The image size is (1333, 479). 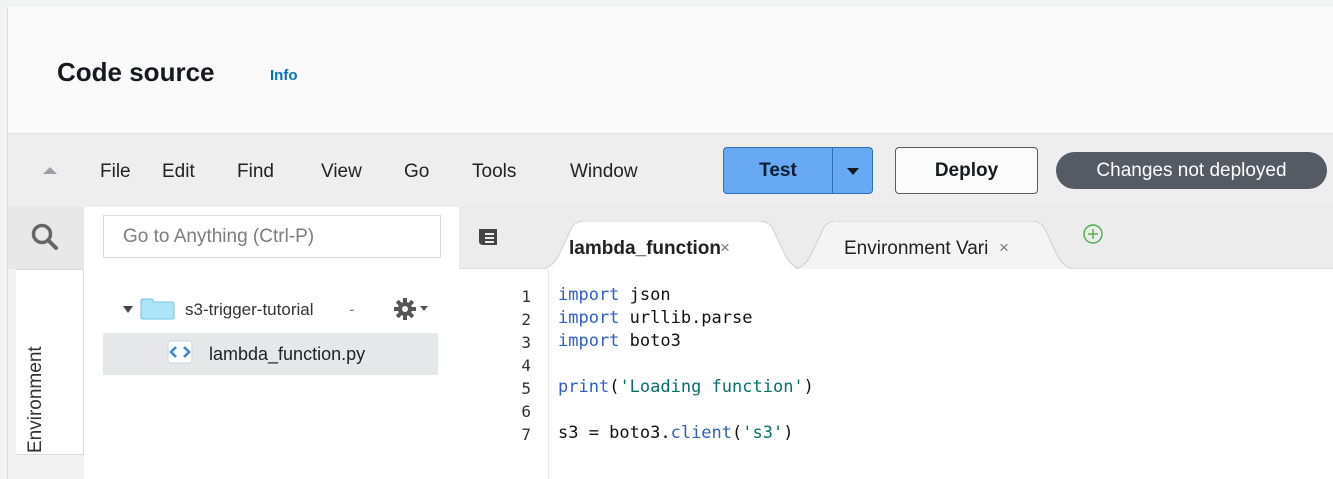 I want to click on line-number: 1, so click(x=526, y=296).